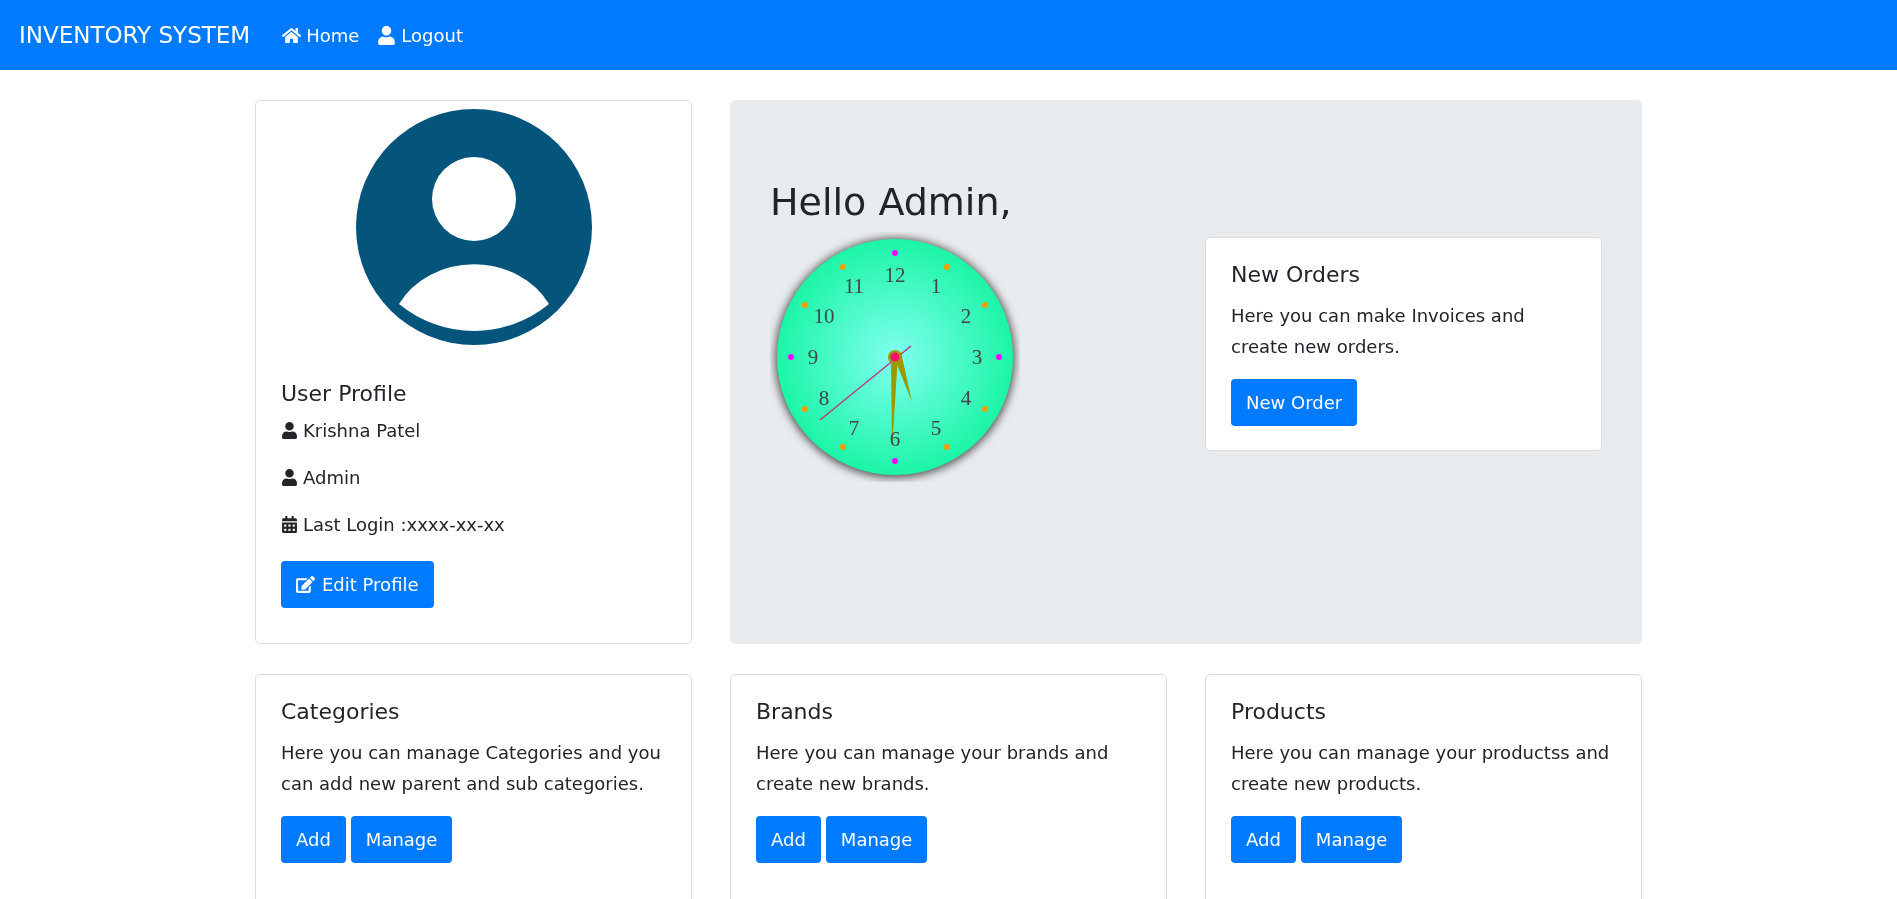 The image size is (1897, 899). I want to click on clock-numeral: 2, so click(966, 316).